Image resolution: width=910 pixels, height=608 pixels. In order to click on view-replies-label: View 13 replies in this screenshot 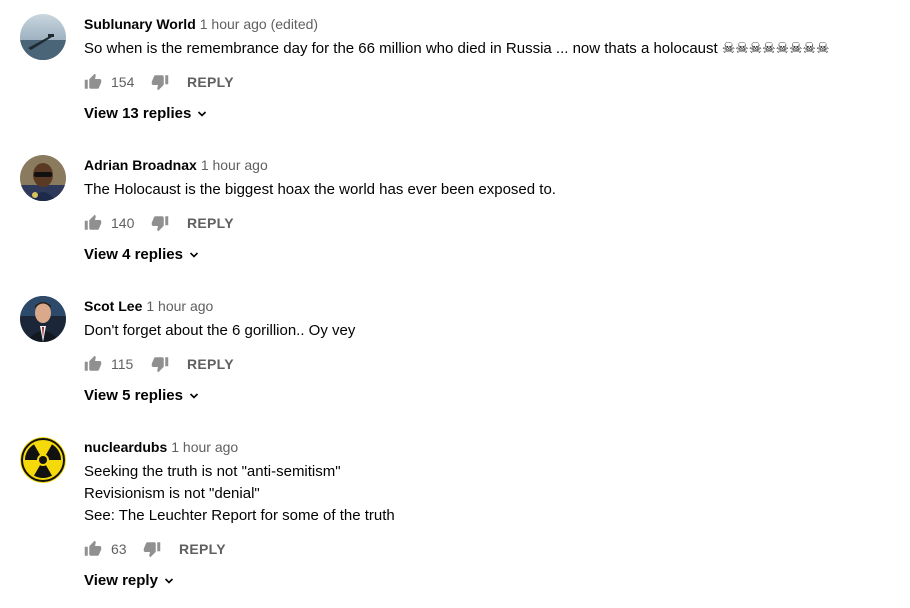, I will do `click(138, 113)`.